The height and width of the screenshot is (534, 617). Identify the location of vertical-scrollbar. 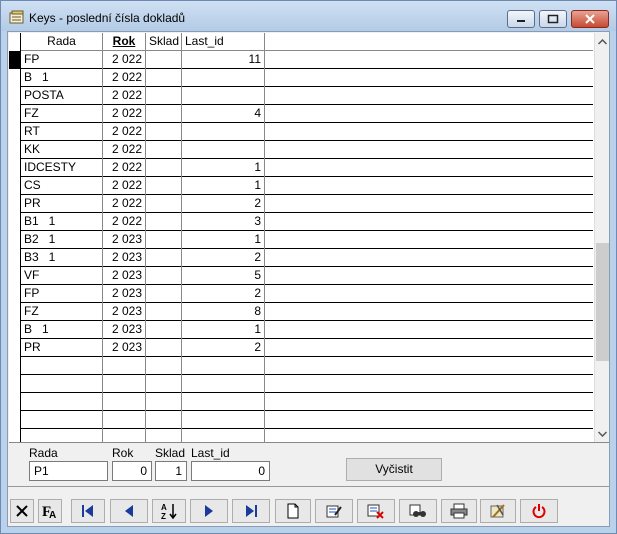
(601, 237).